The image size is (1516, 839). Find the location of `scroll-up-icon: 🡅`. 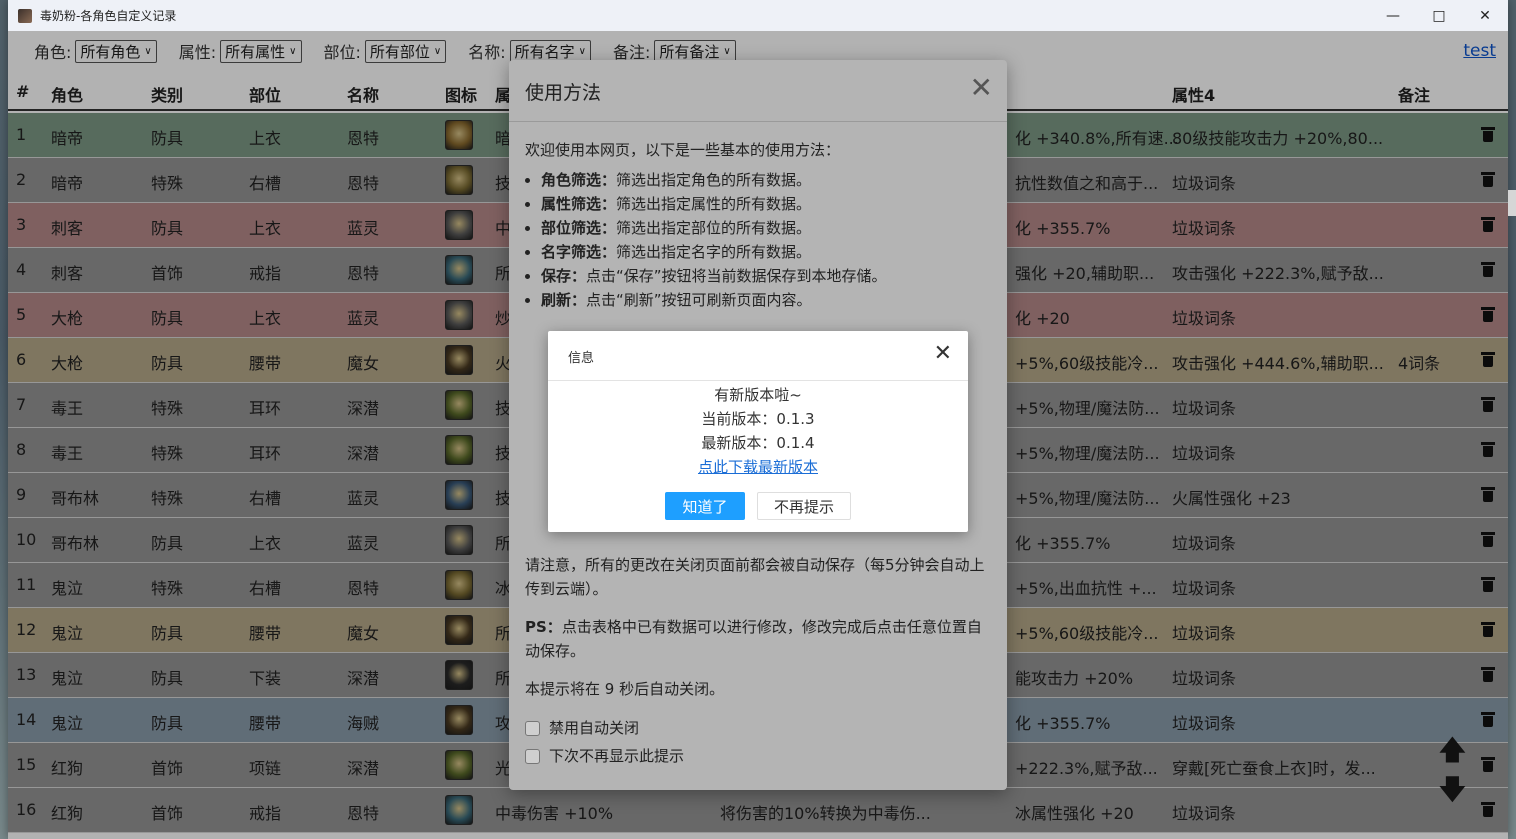

scroll-up-icon: 🡅 is located at coordinates (1452, 750).